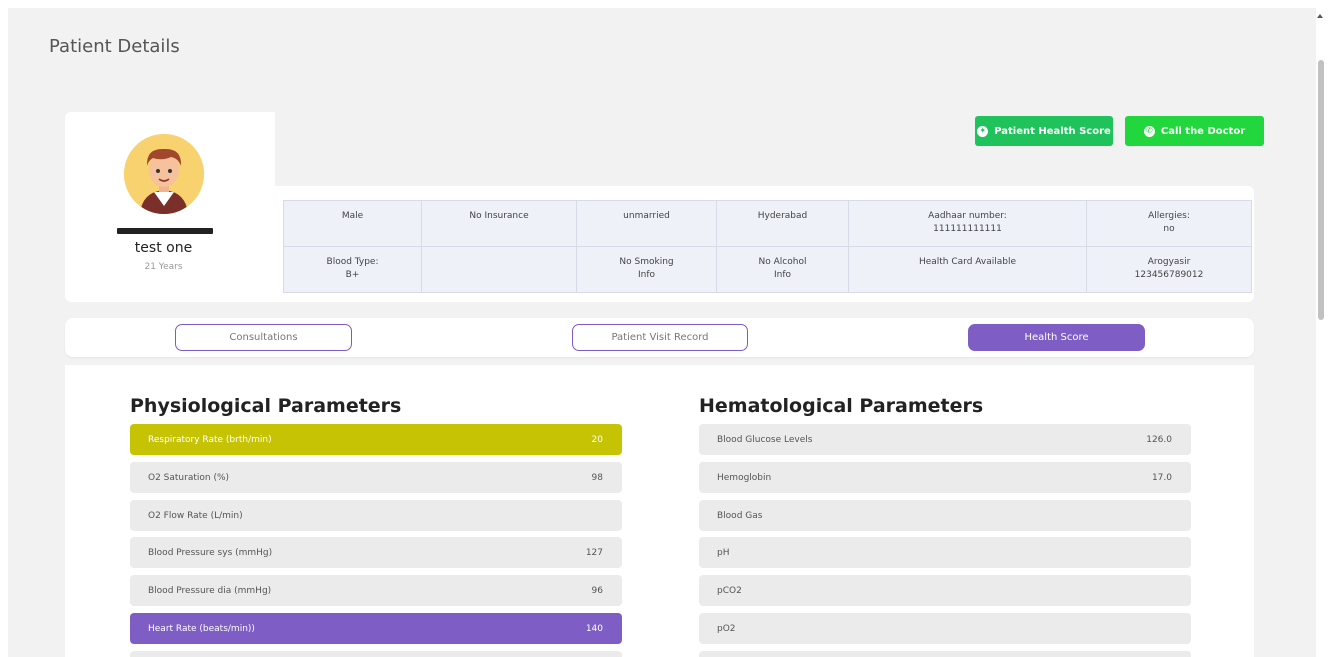 This screenshot has width=1331, height=657. What do you see at coordinates (376, 477) in the screenshot?
I see `physio-row-o2-saturation: O2 Saturation (%) 98` at bounding box center [376, 477].